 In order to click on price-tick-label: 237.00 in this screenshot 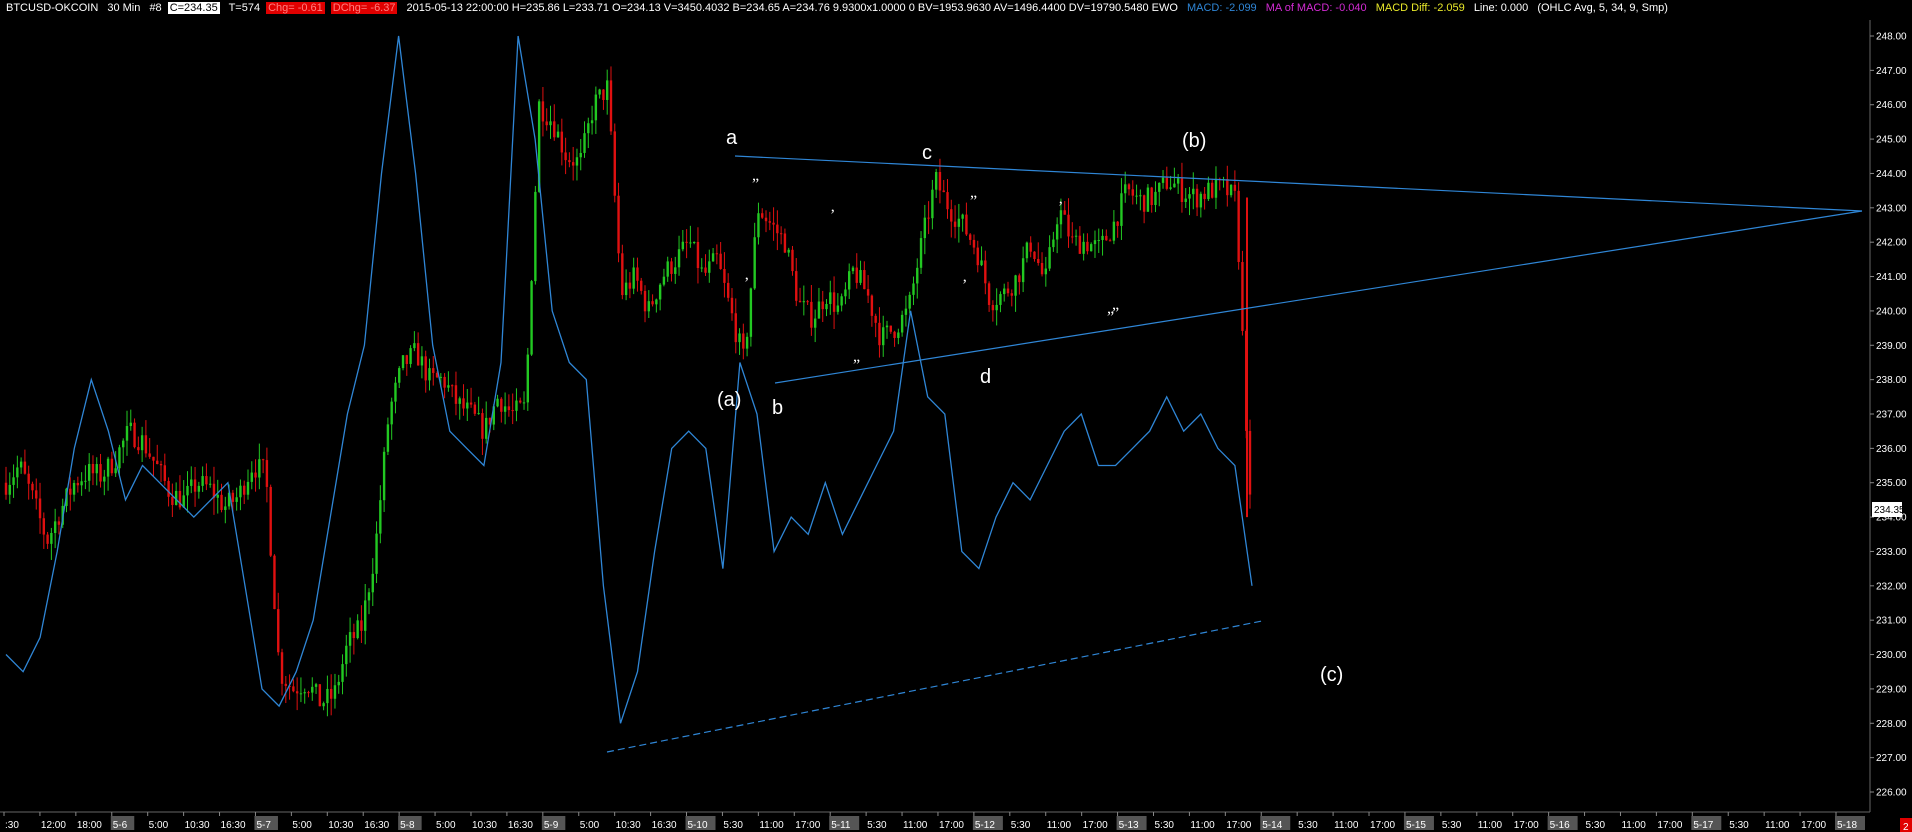, I will do `click(1891, 415)`.